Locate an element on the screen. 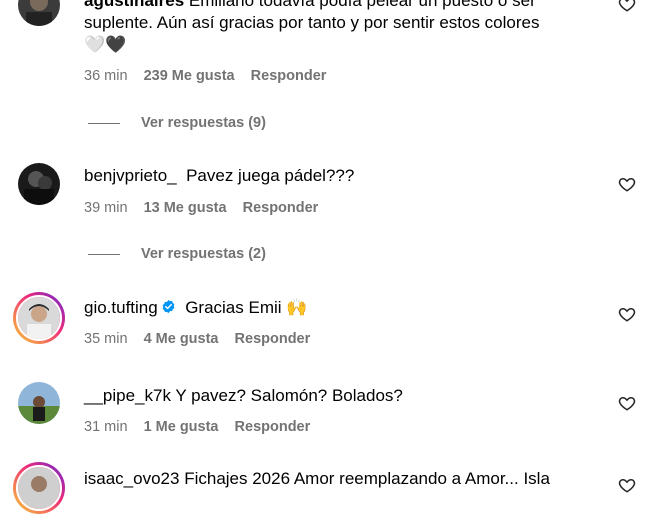 The height and width of the screenshot is (514, 650). comment-likes: 1 Me gusta is located at coordinates (181, 427).